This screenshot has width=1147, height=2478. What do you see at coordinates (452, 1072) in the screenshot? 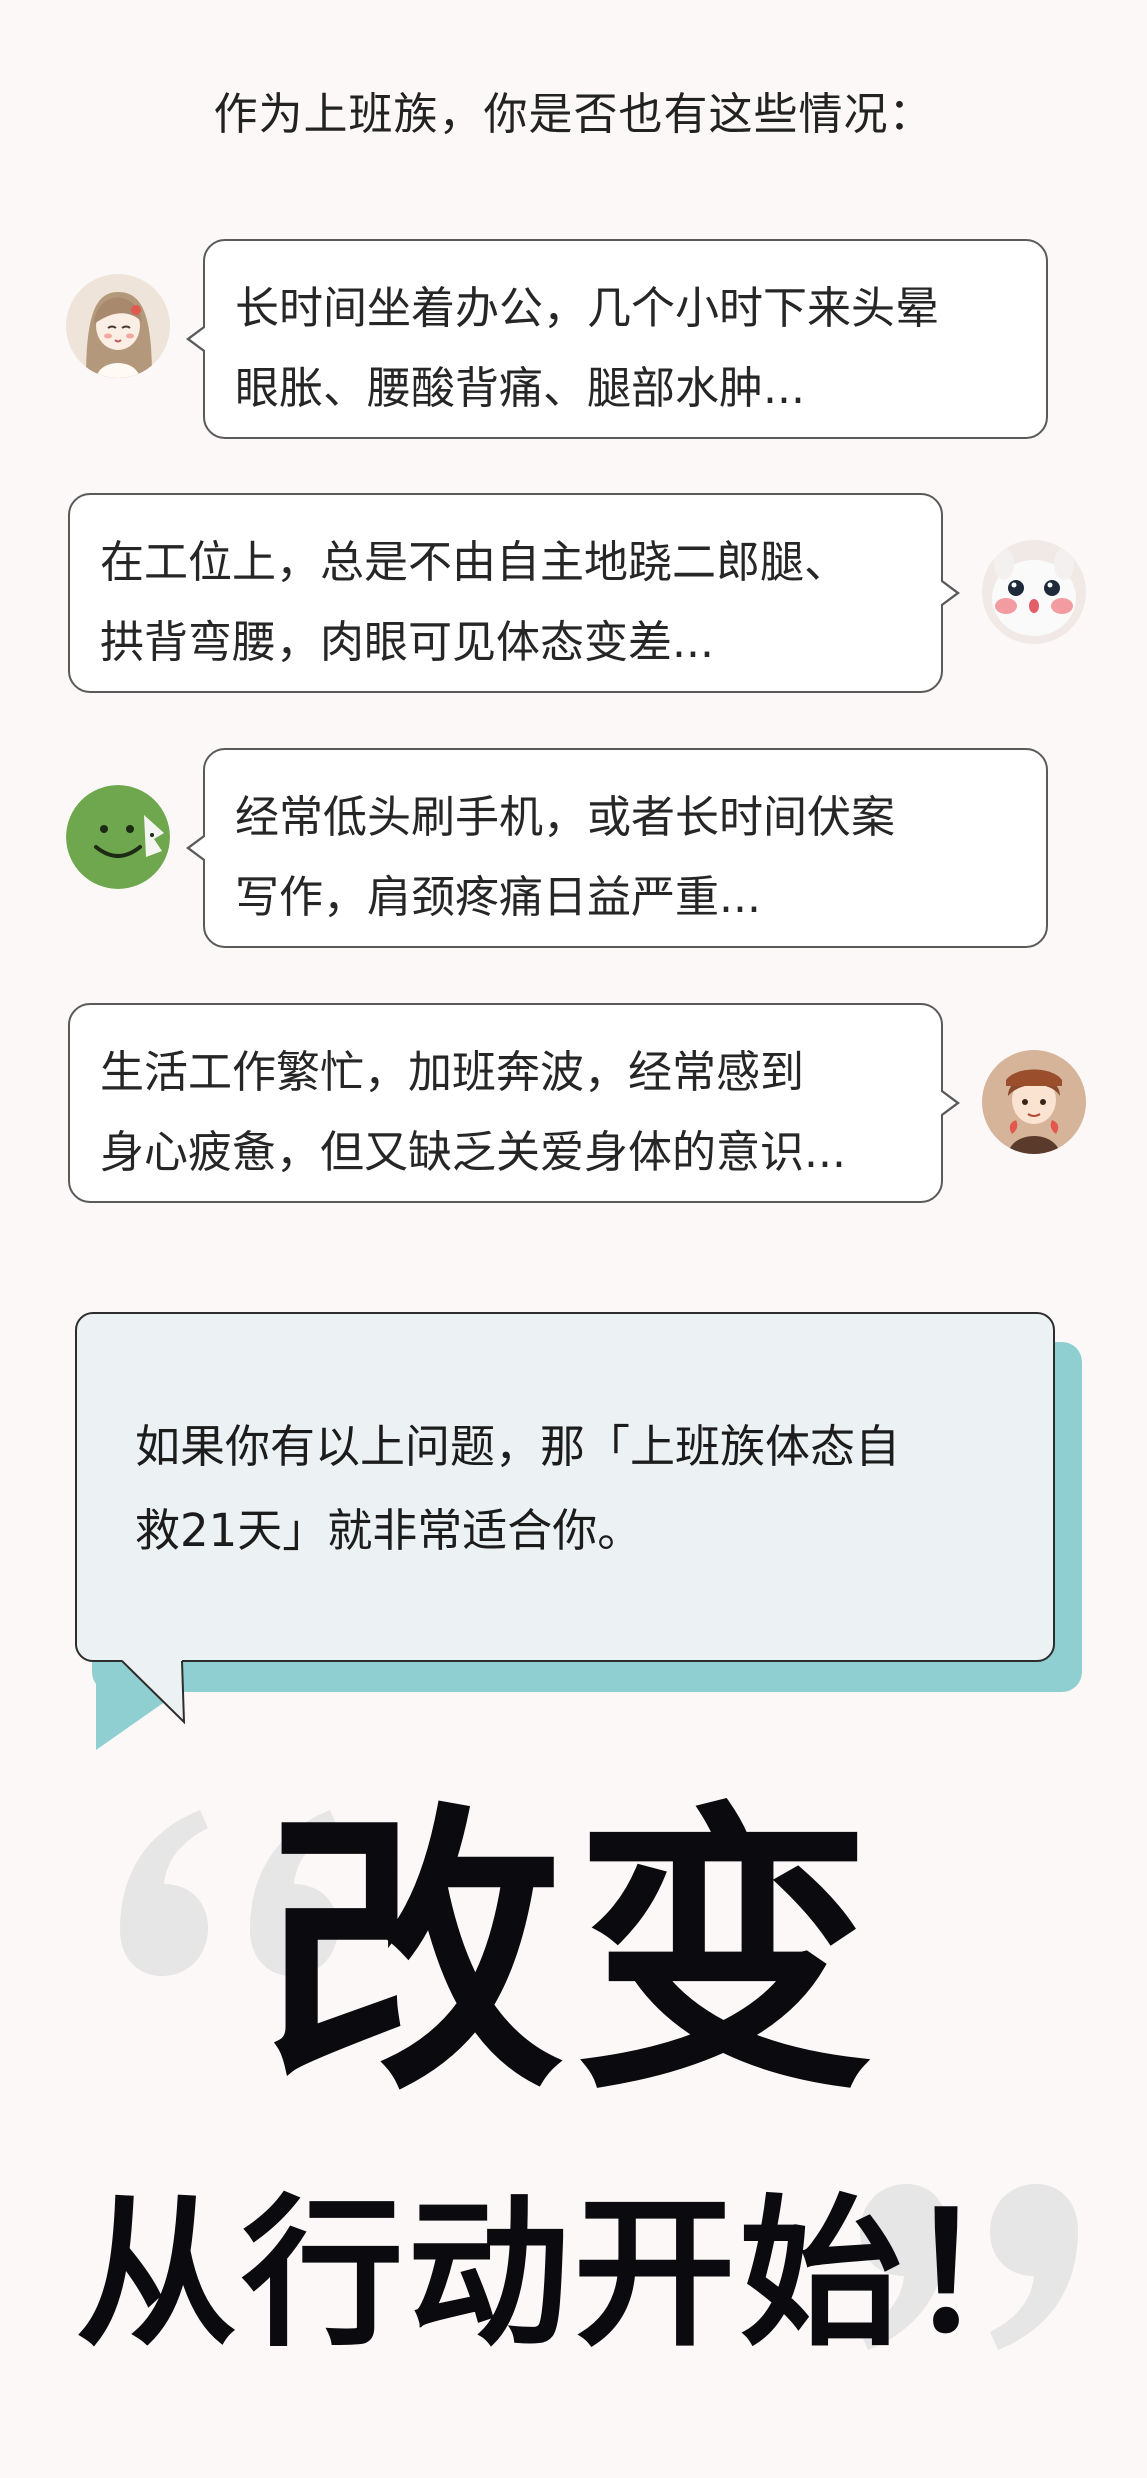
I see `chat-line: 生活工作繁忙，加班奔波，经常感到` at bounding box center [452, 1072].